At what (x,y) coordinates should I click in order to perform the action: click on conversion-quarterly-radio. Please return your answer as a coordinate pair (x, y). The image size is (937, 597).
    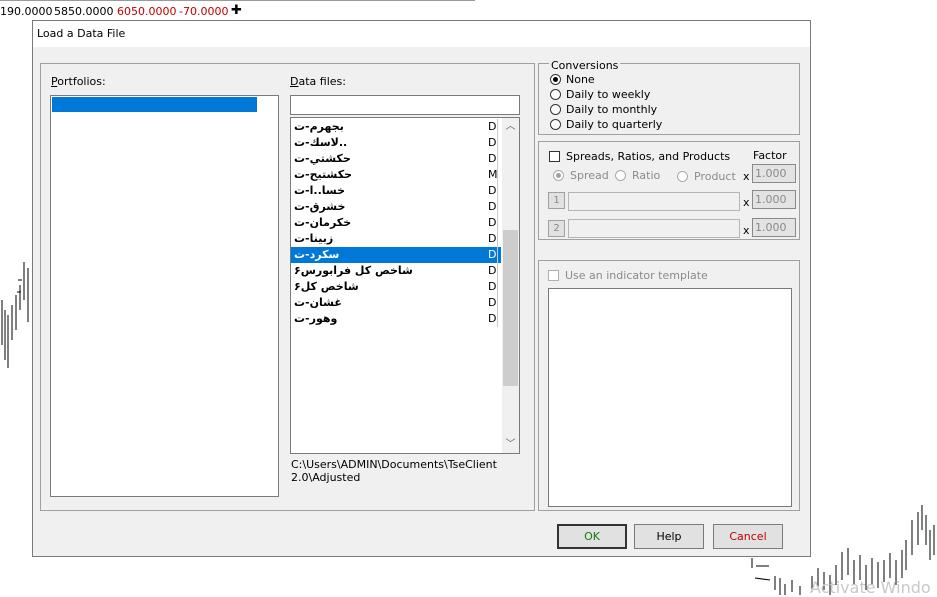
    Looking at the image, I should click on (555, 124).